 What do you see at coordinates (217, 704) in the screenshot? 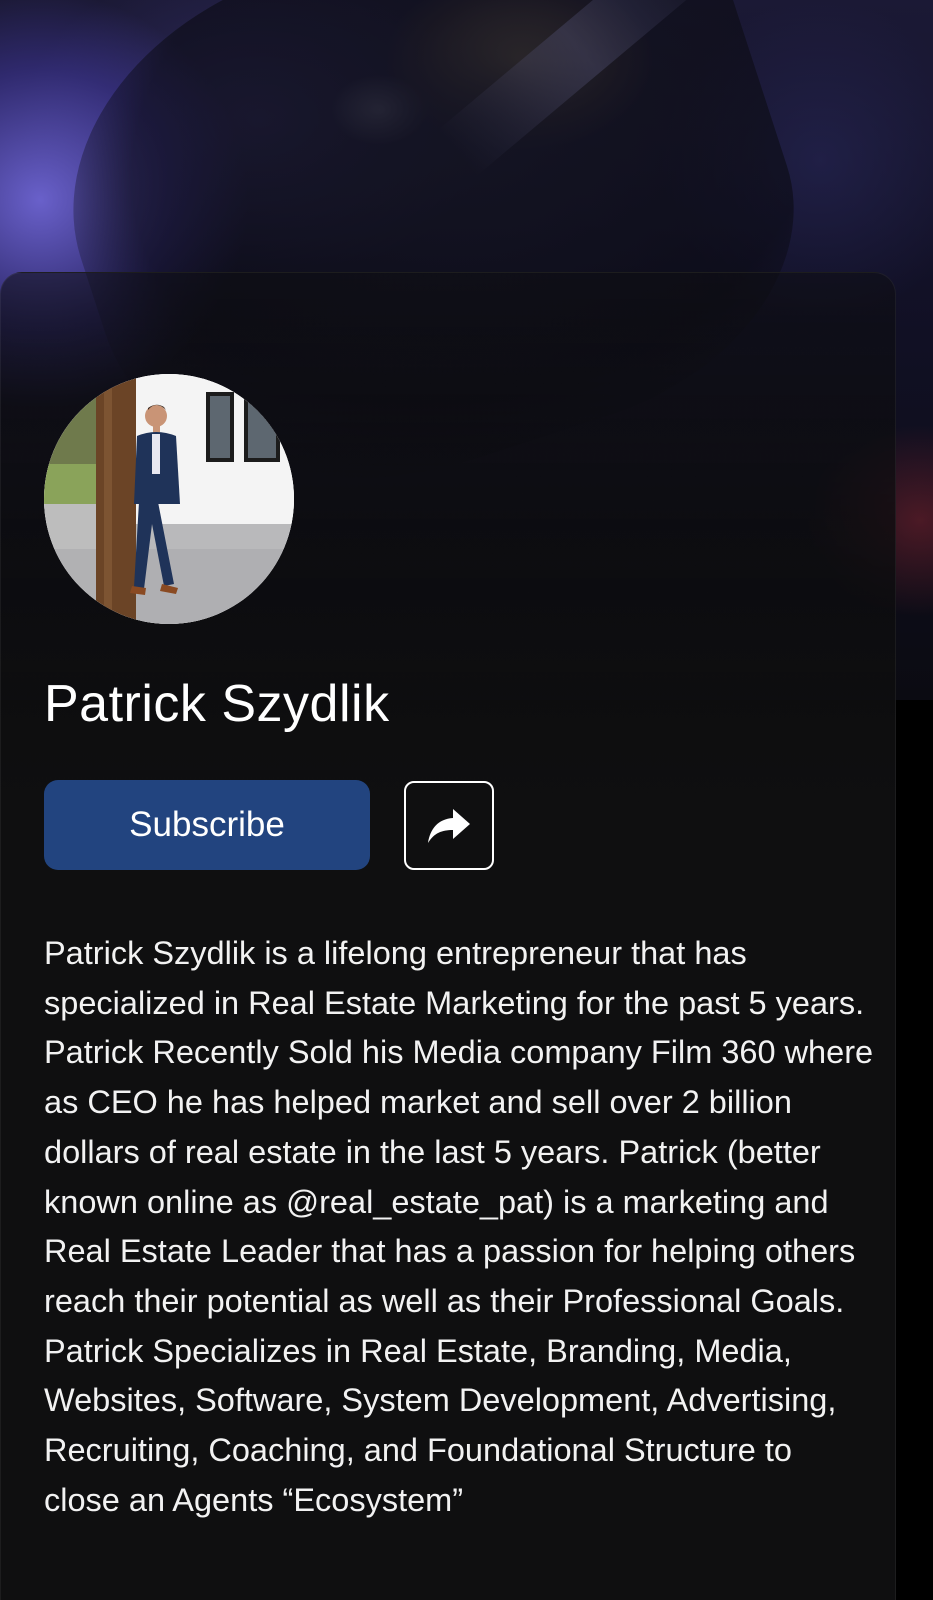
I see `profile-name: Patrick Szydlik` at bounding box center [217, 704].